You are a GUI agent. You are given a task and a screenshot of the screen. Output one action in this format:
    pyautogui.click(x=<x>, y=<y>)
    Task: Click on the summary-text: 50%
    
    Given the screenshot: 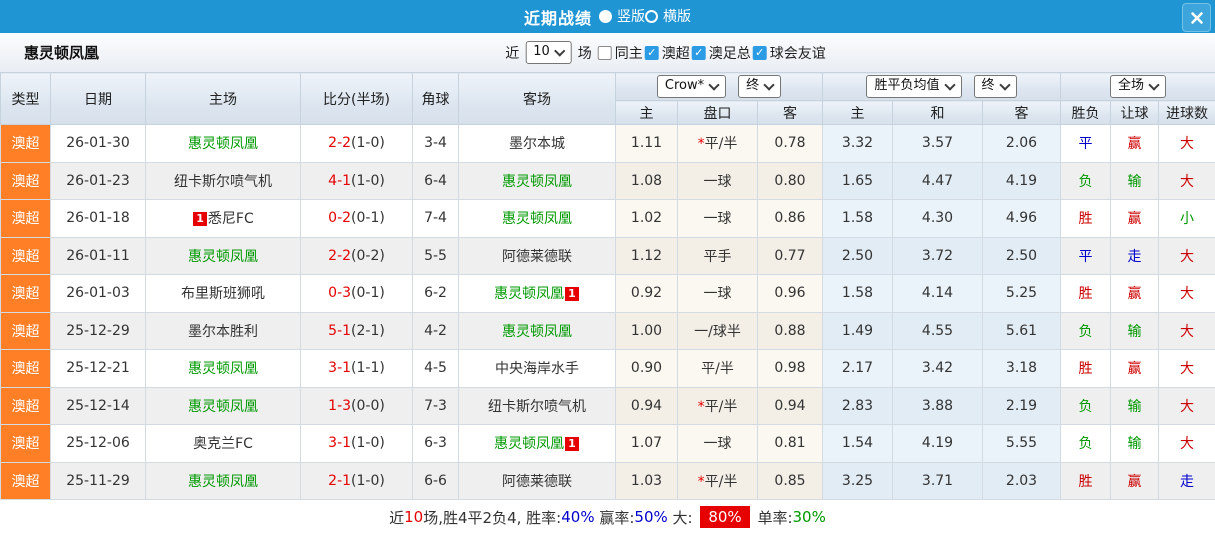 What is the action you would take?
    pyautogui.click(x=651, y=517)
    